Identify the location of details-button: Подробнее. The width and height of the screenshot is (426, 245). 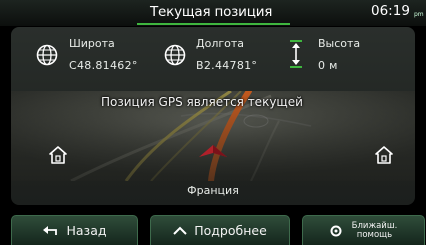
(220, 230).